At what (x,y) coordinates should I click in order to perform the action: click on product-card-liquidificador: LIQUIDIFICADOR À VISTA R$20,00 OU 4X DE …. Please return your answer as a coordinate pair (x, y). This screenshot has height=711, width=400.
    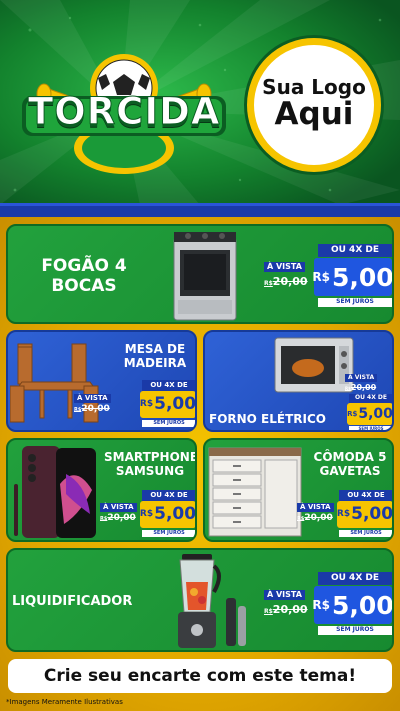
    Looking at the image, I should click on (200, 600).